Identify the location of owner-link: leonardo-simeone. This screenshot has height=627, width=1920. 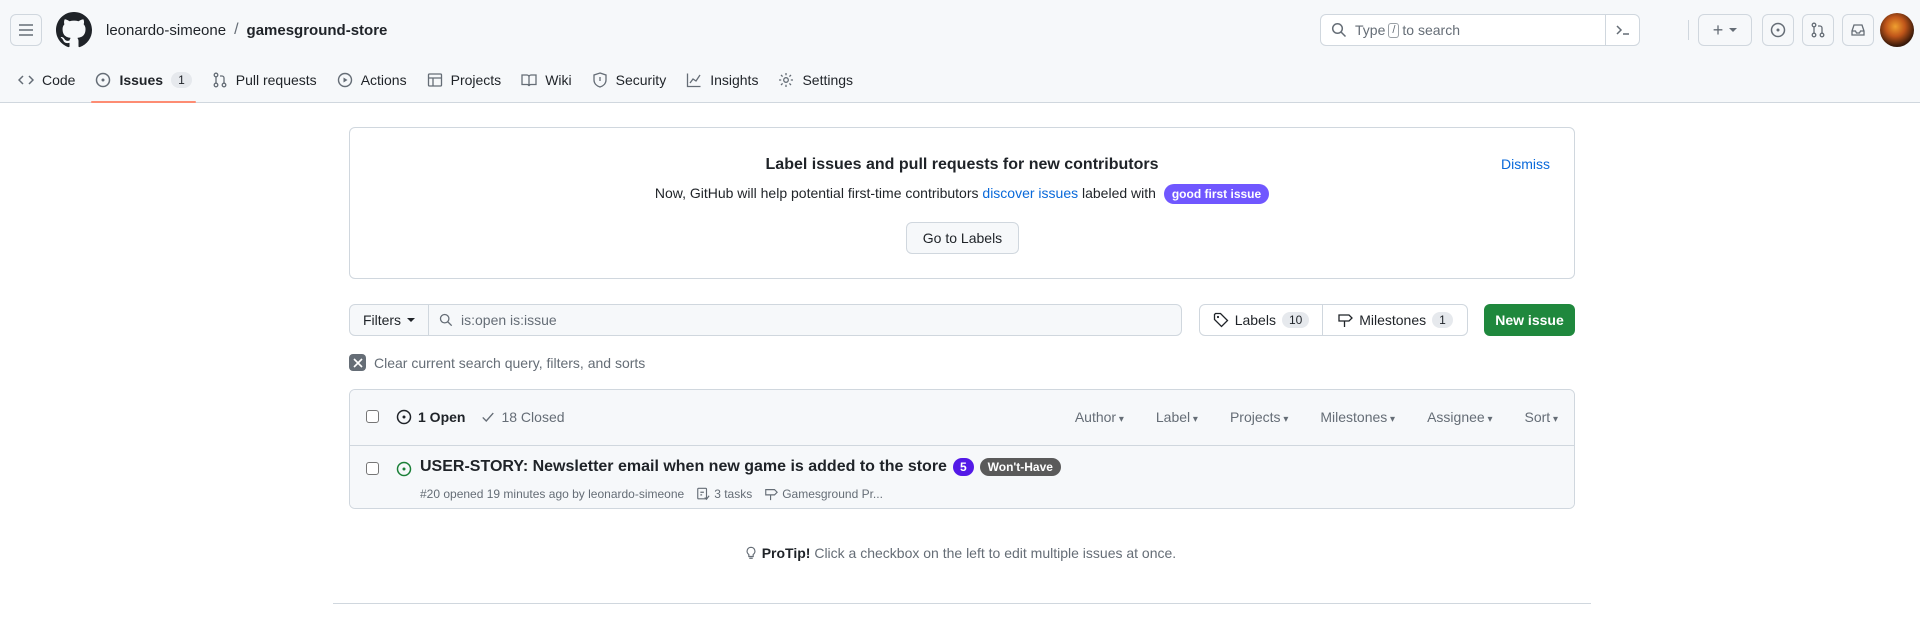
(166, 30).